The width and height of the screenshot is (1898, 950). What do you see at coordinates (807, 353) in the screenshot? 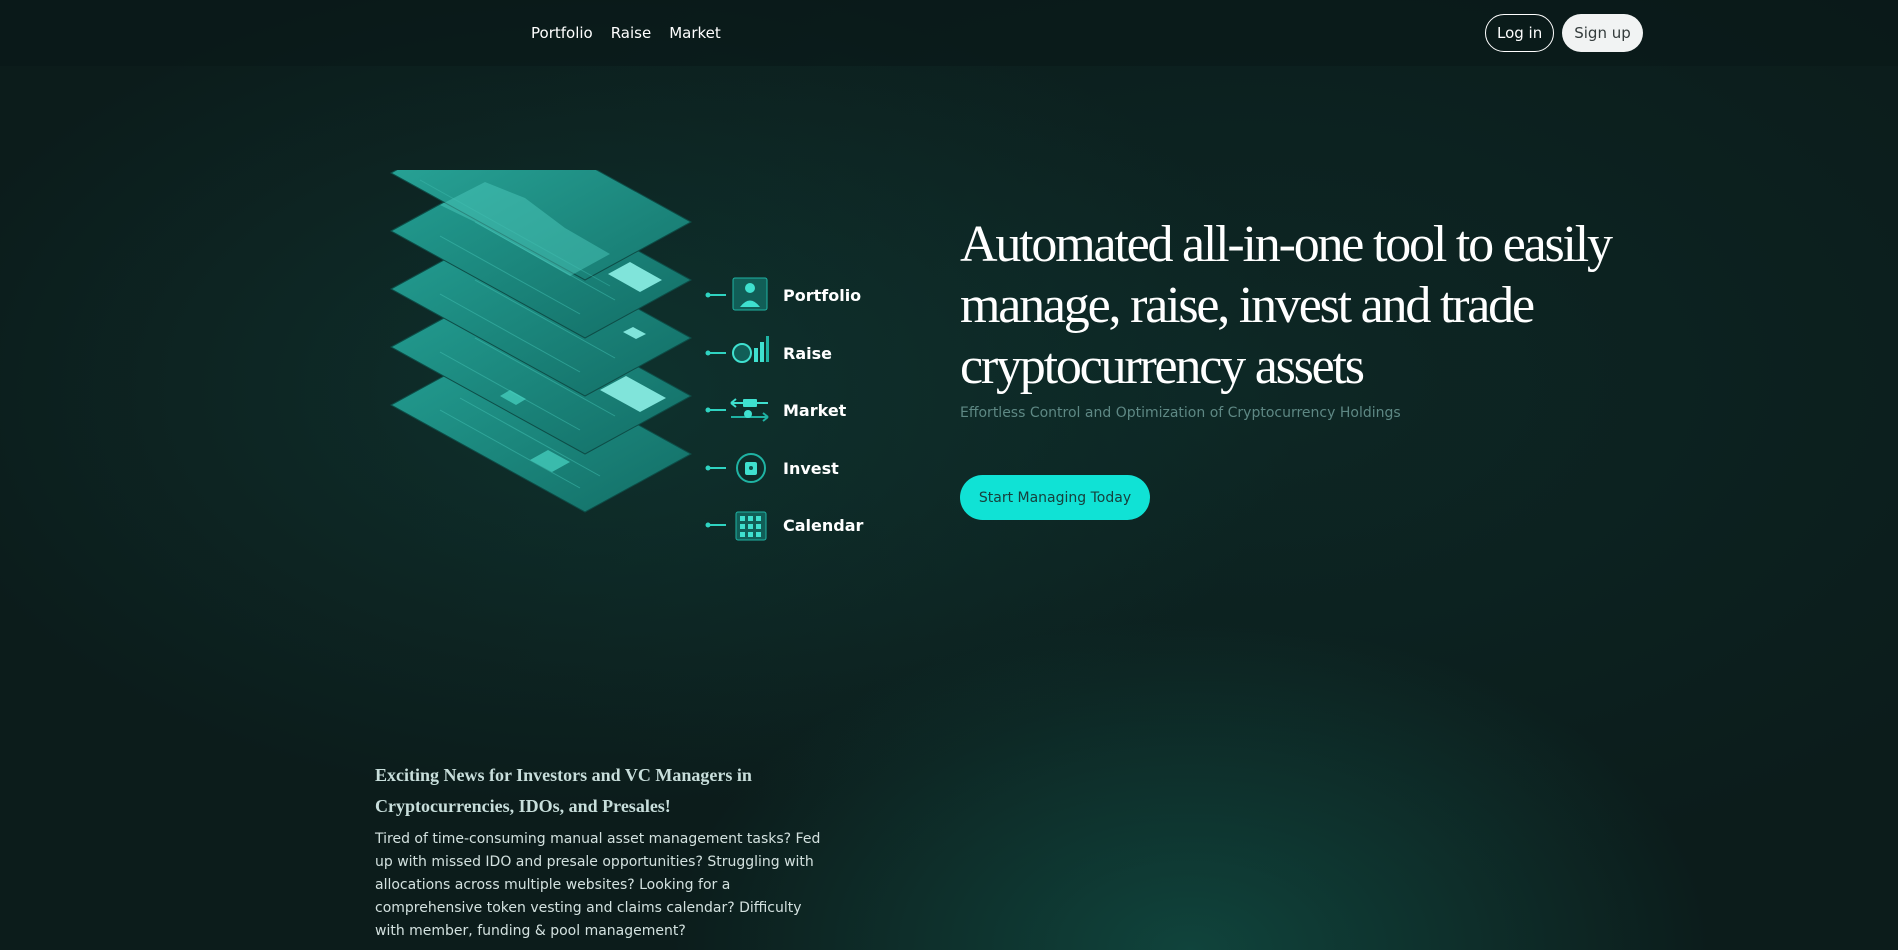
I see `feature-label-raise: Raise` at bounding box center [807, 353].